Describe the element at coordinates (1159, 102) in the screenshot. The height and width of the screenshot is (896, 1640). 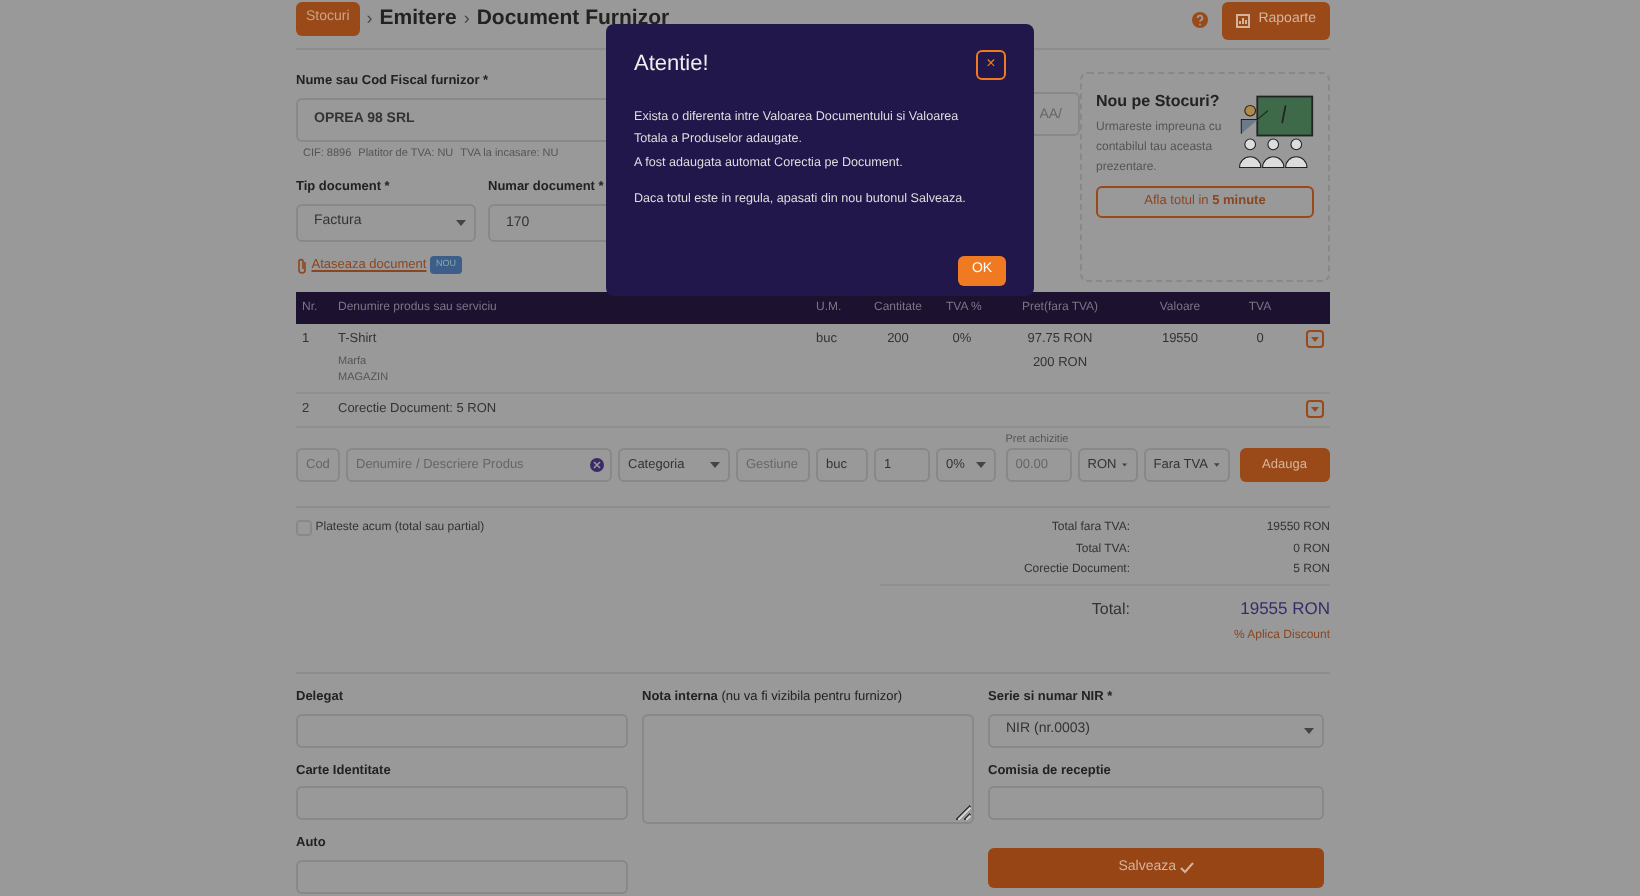
I see `promo-title: Nou pe Stocuri?` at that location.